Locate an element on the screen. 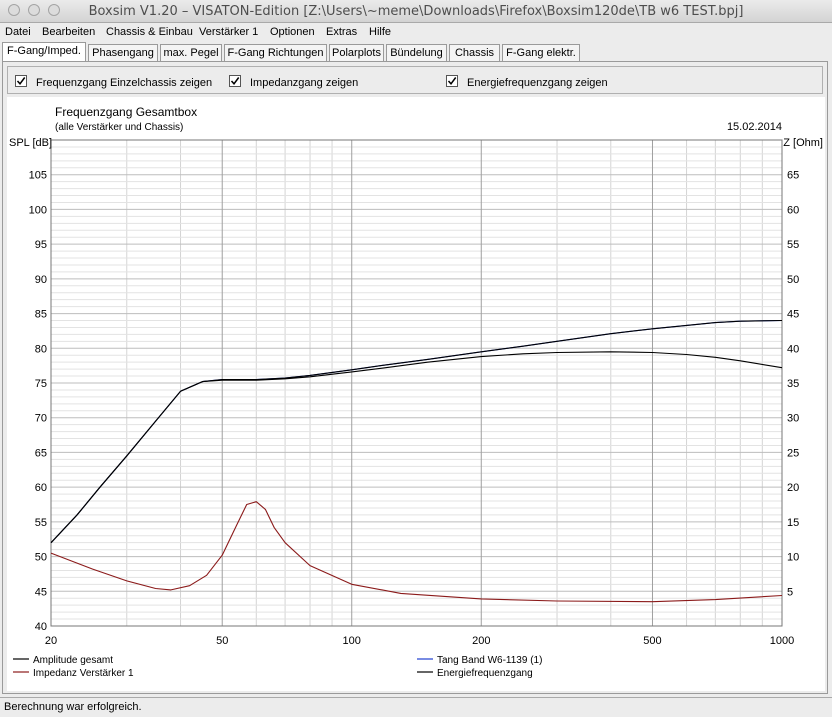 Image resolution: width=832 pixels, height=717 pixels. checkbox-energie: Energiefrequenzgang zeigen is located at coordinates (527, 82).